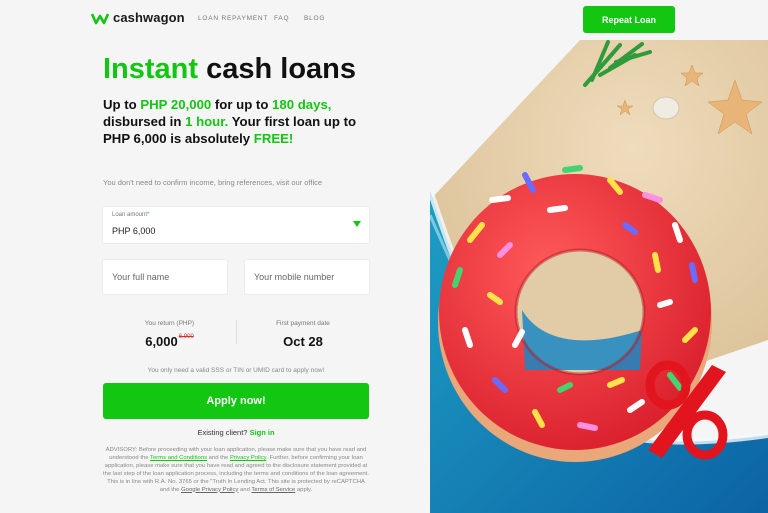  Describe the element at coordinates (245, 489) in the screenshot. I see `advisory-part: and` at that location.